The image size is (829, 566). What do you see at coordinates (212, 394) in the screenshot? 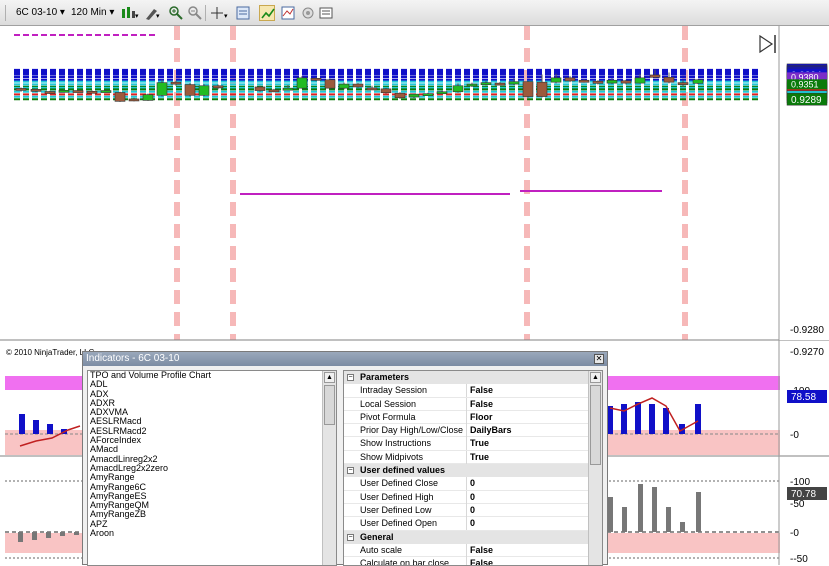
I see `indicator-list-item: ADX` at bounding box center [212, 394].